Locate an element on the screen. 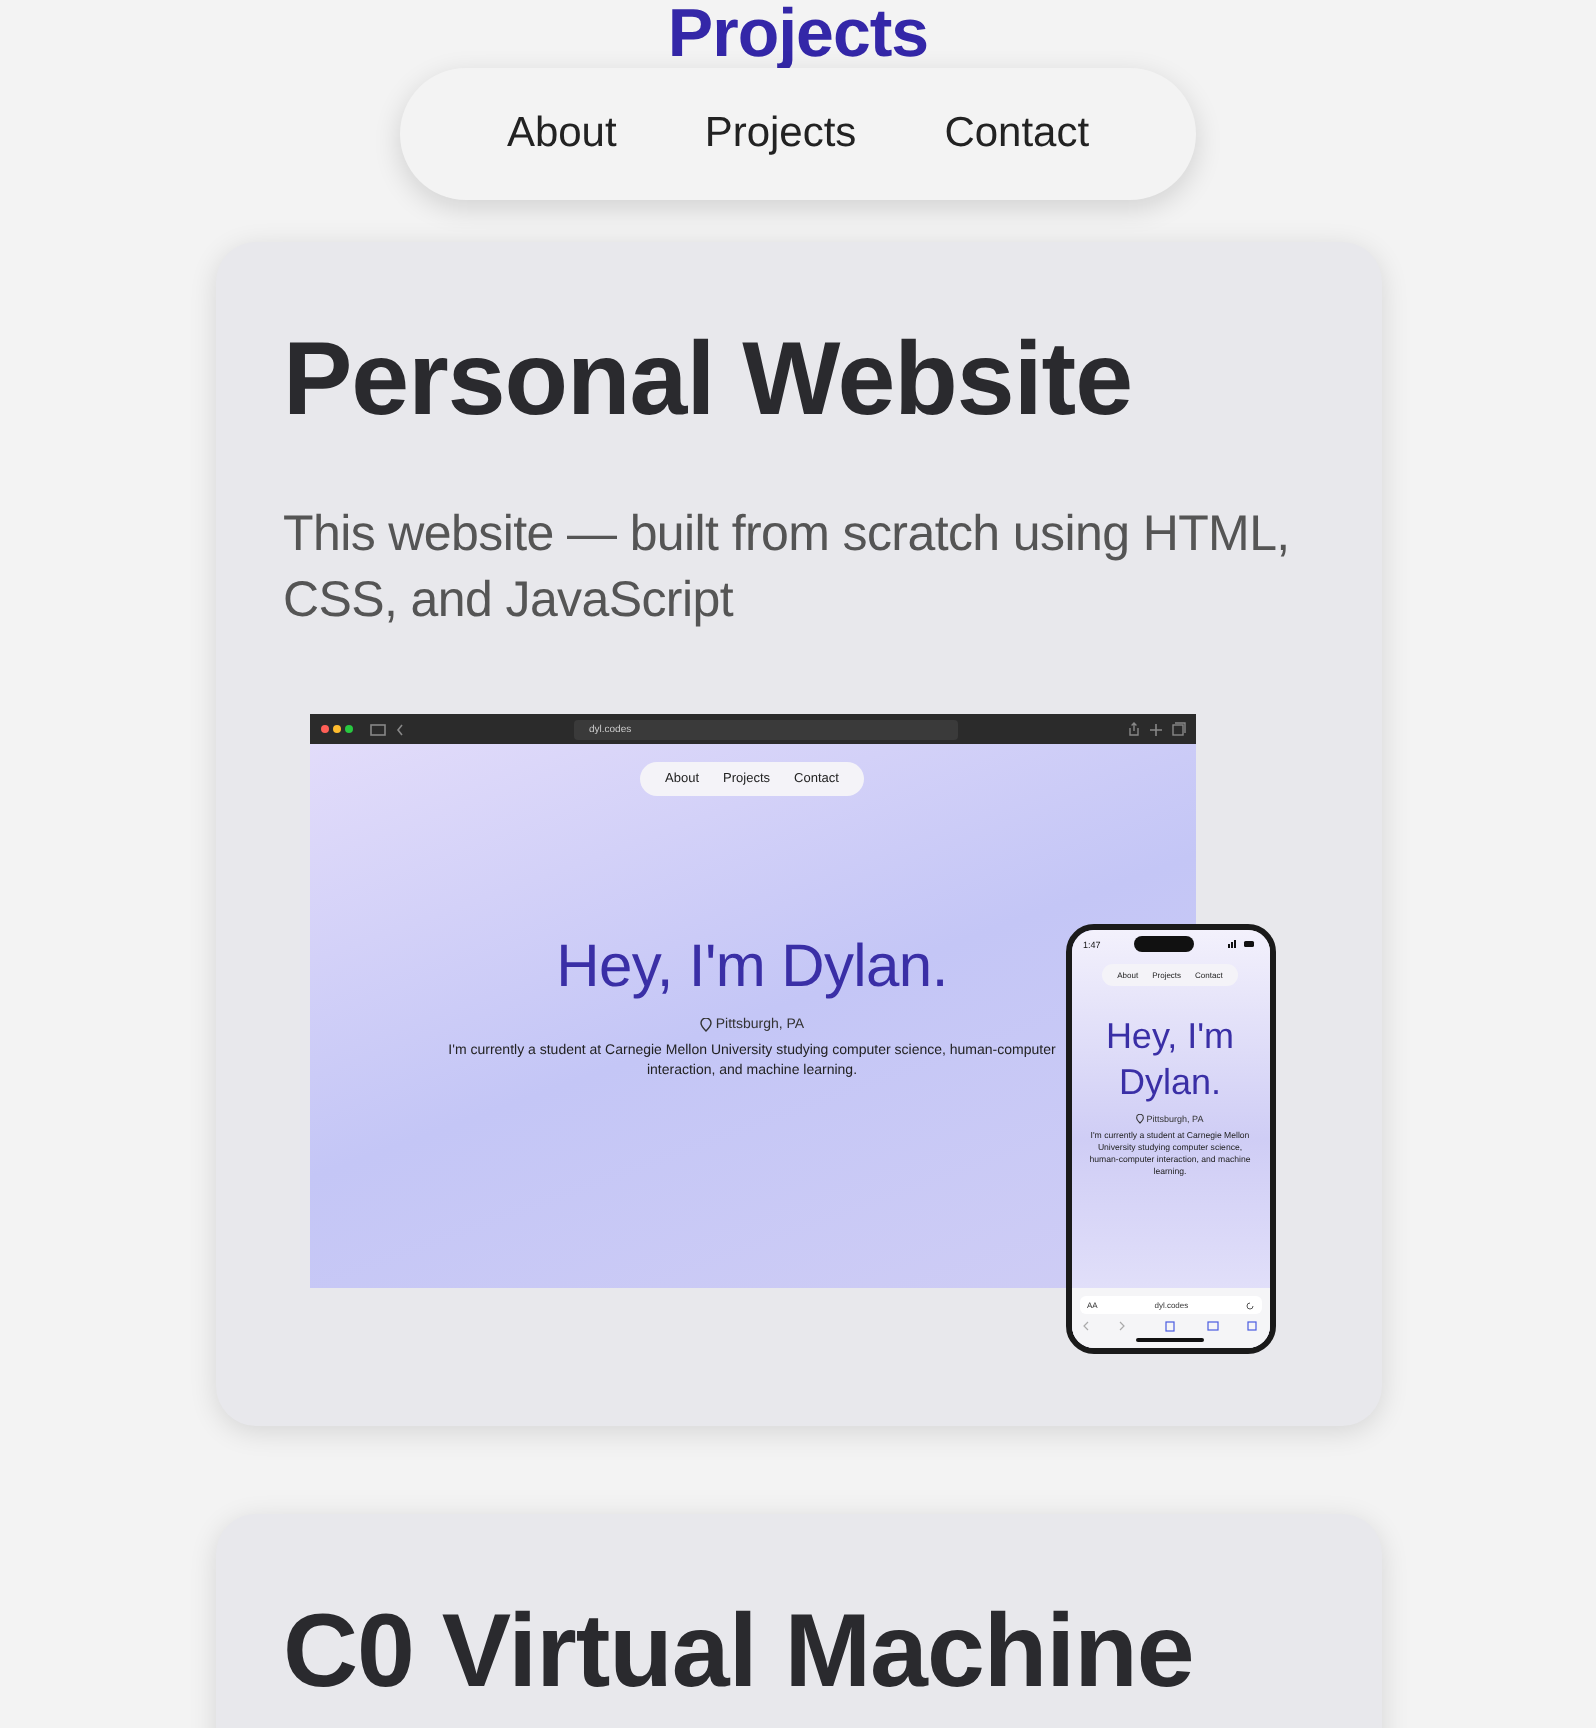 This screenshot has height=1728, width=1596. project-description: This website — built from scratch using HTML, CSS, and JavaScript is located at coordinates (787, 568).